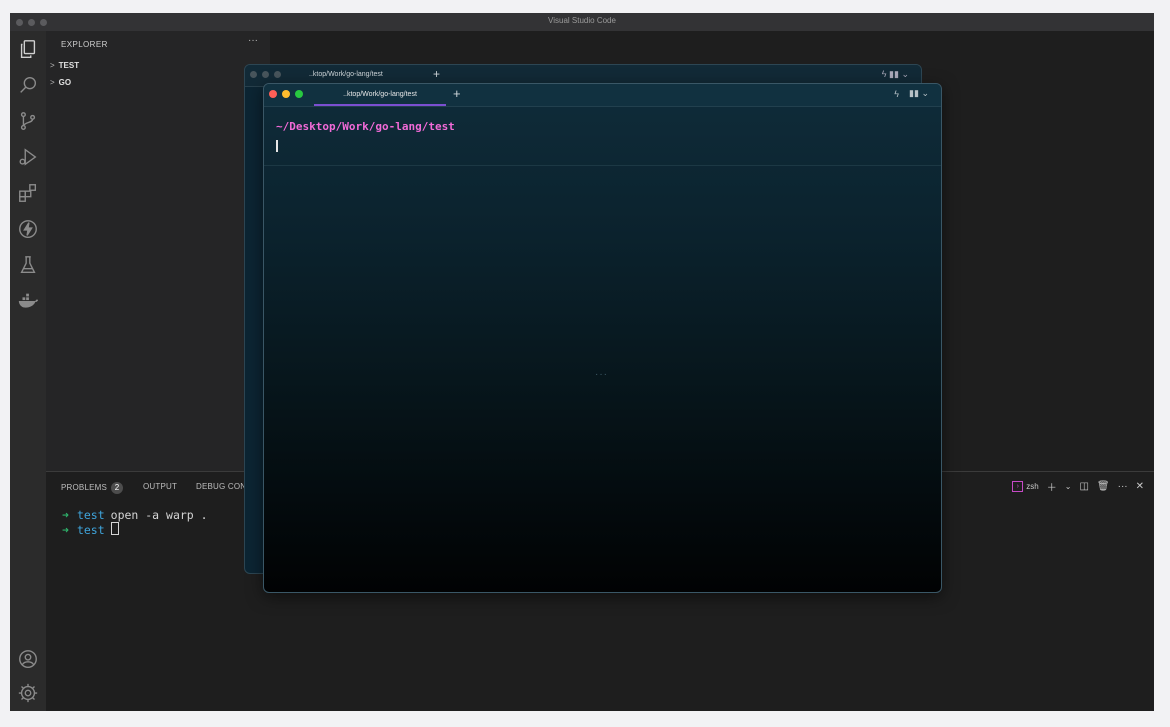 The height and width of the screenshot is (727, 1170). What do you see at coordinates (28, 229) in the screenshot?
I see `lightning-icon` at bounding box center [28, 229].